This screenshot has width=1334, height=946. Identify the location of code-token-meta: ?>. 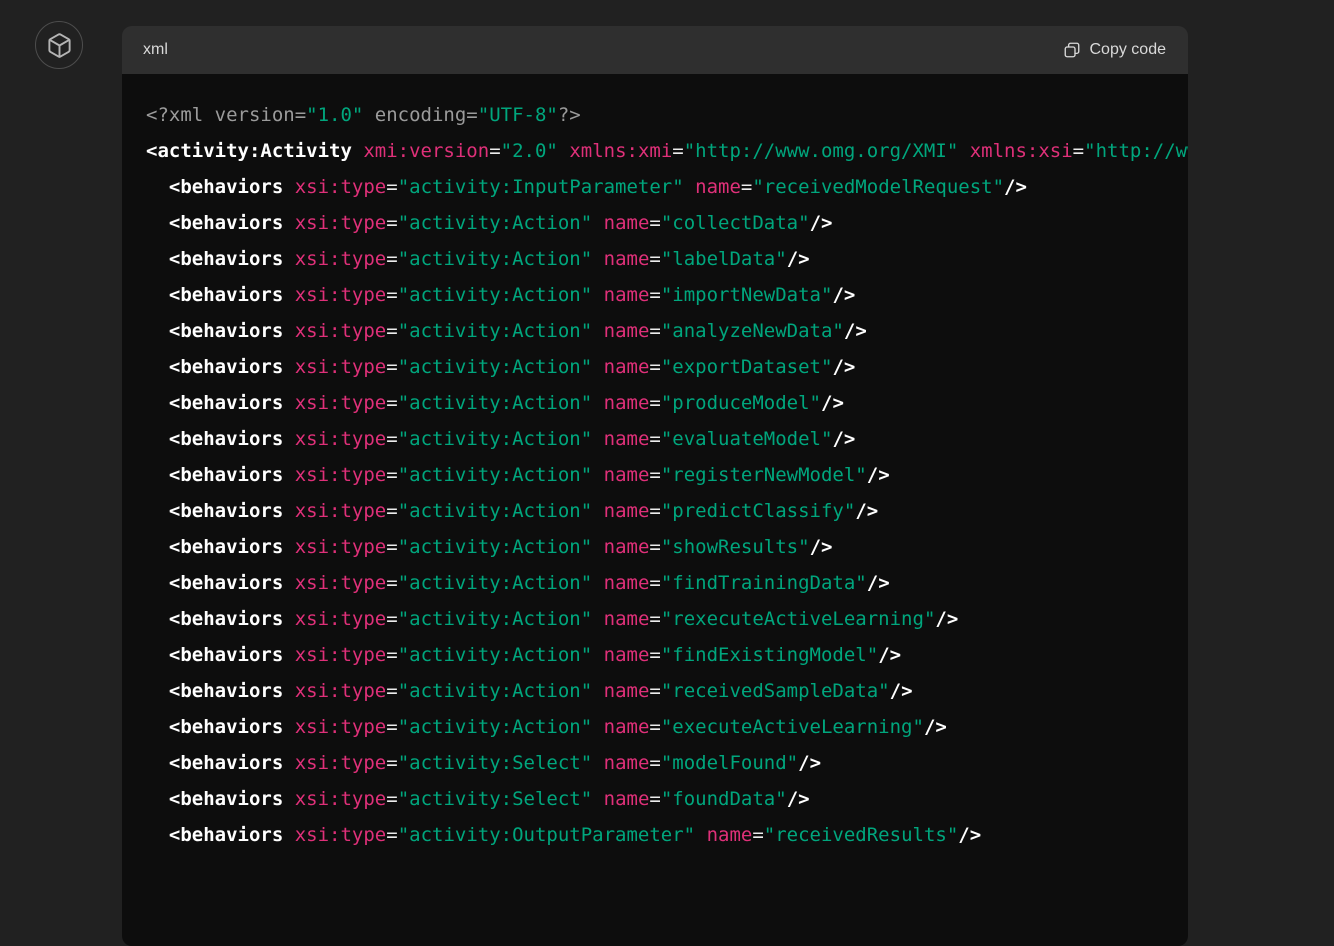
(569, 115).